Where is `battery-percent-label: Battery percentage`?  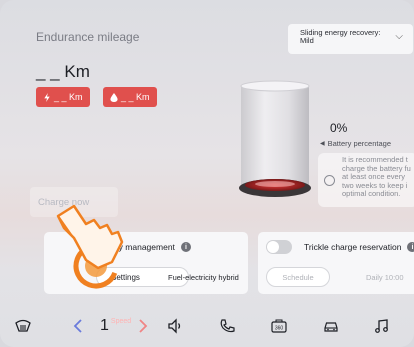
battery-percent-label: Battery percentage is located at coordinates (359, 143).